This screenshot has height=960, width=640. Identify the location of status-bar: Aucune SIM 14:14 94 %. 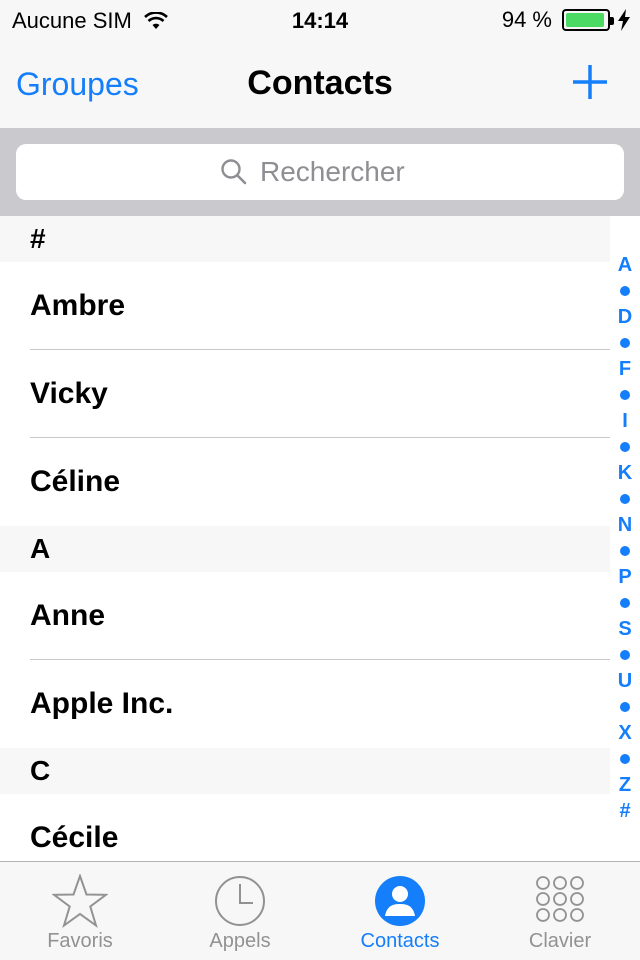
(320, 20).